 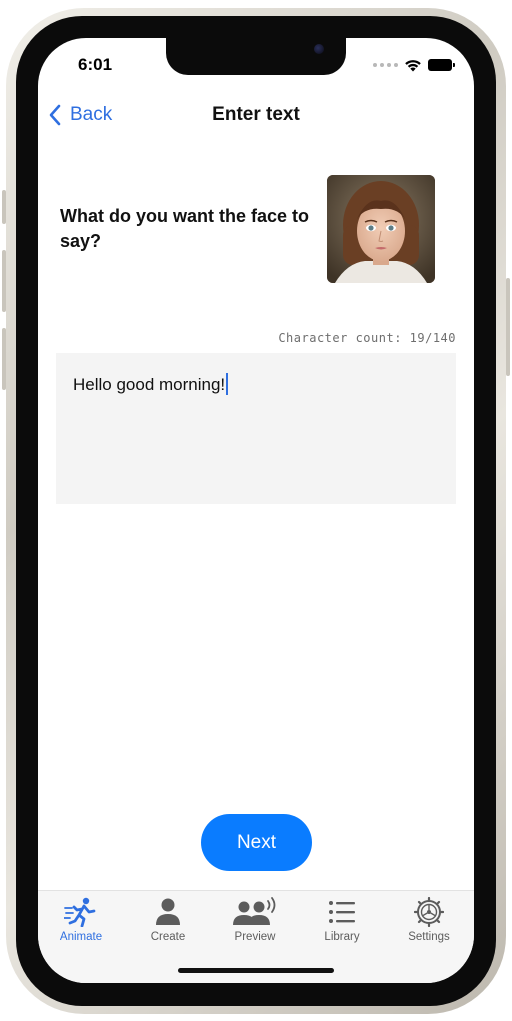 What do you see at coordinates (256, 56) in the screenshot?
I see `notch` at bounding box center [256, 56].